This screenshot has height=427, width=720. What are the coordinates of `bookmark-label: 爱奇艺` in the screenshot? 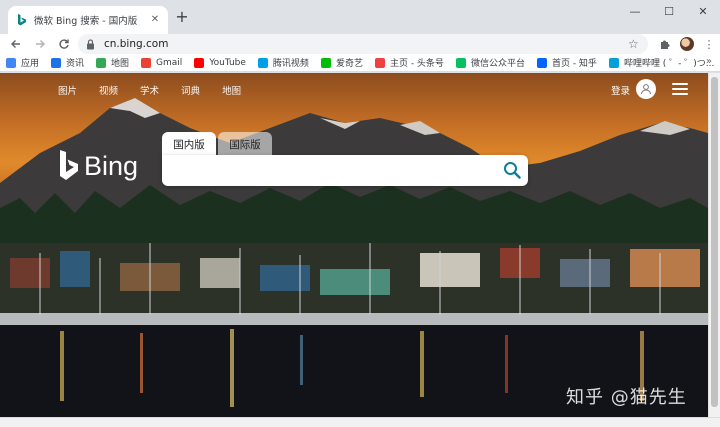 It's located at (349, 64).